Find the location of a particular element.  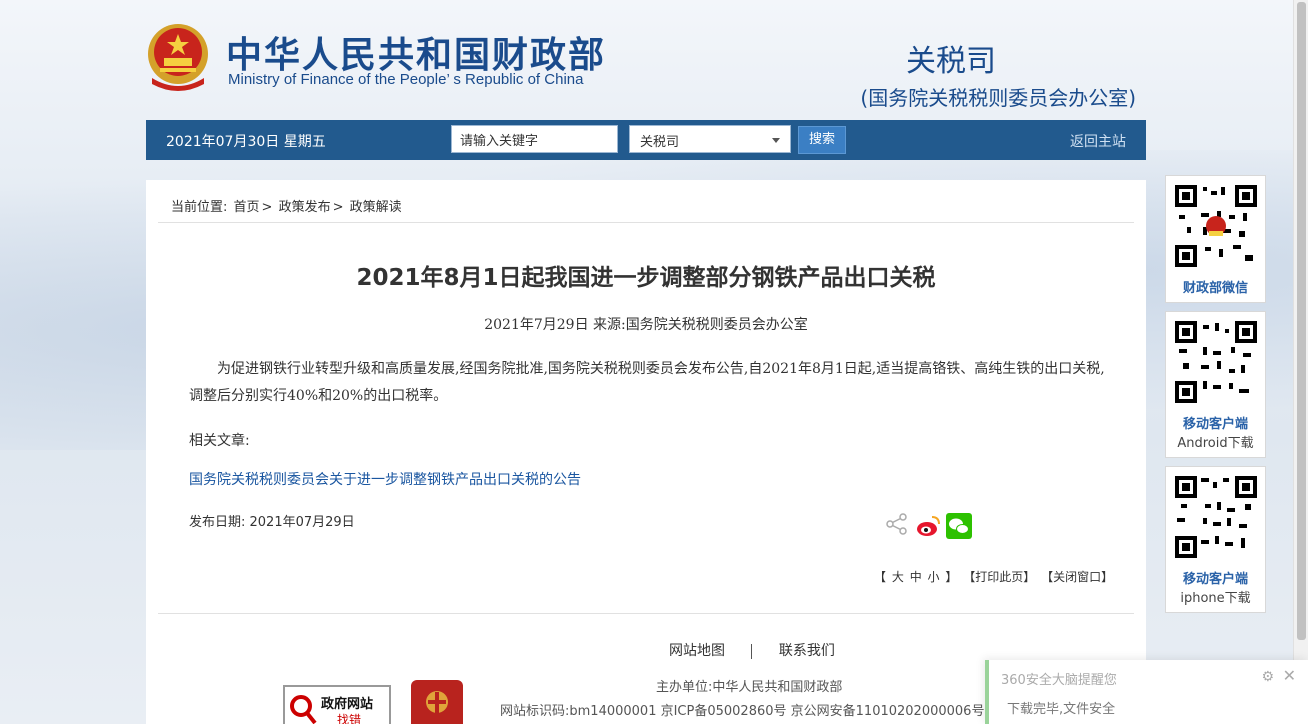

magnifier-icon is located at coordinates (303, 709).